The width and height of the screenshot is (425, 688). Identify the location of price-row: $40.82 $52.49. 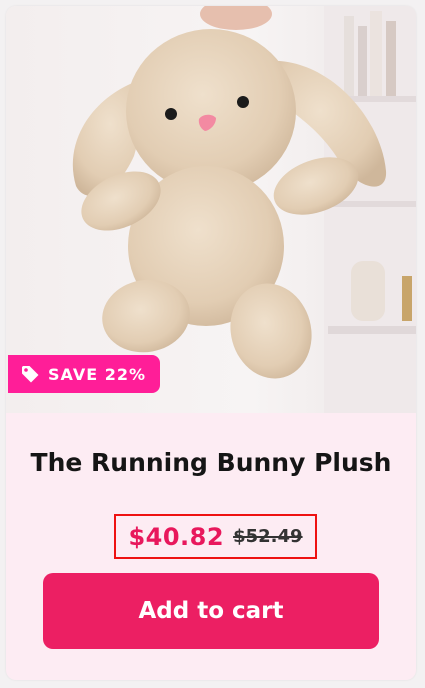
(215, 536).